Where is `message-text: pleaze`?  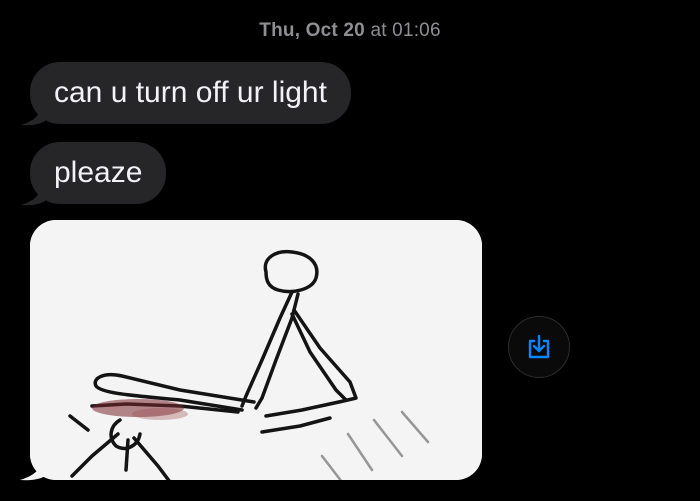 message-text: pleaze is located at coordinates (98, 172).